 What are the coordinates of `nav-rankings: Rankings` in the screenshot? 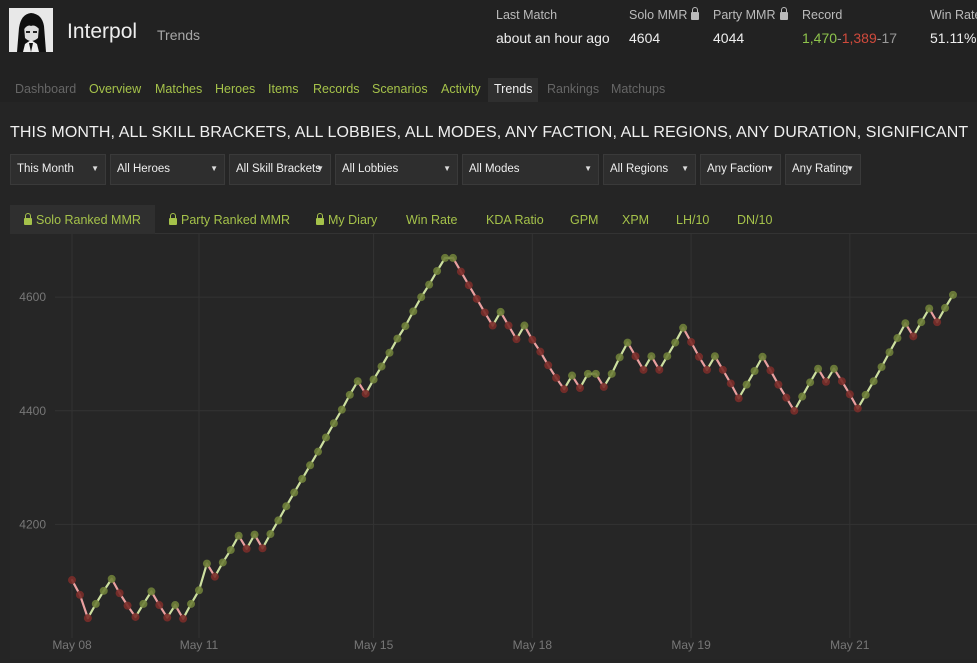 It's located at (573, 89).